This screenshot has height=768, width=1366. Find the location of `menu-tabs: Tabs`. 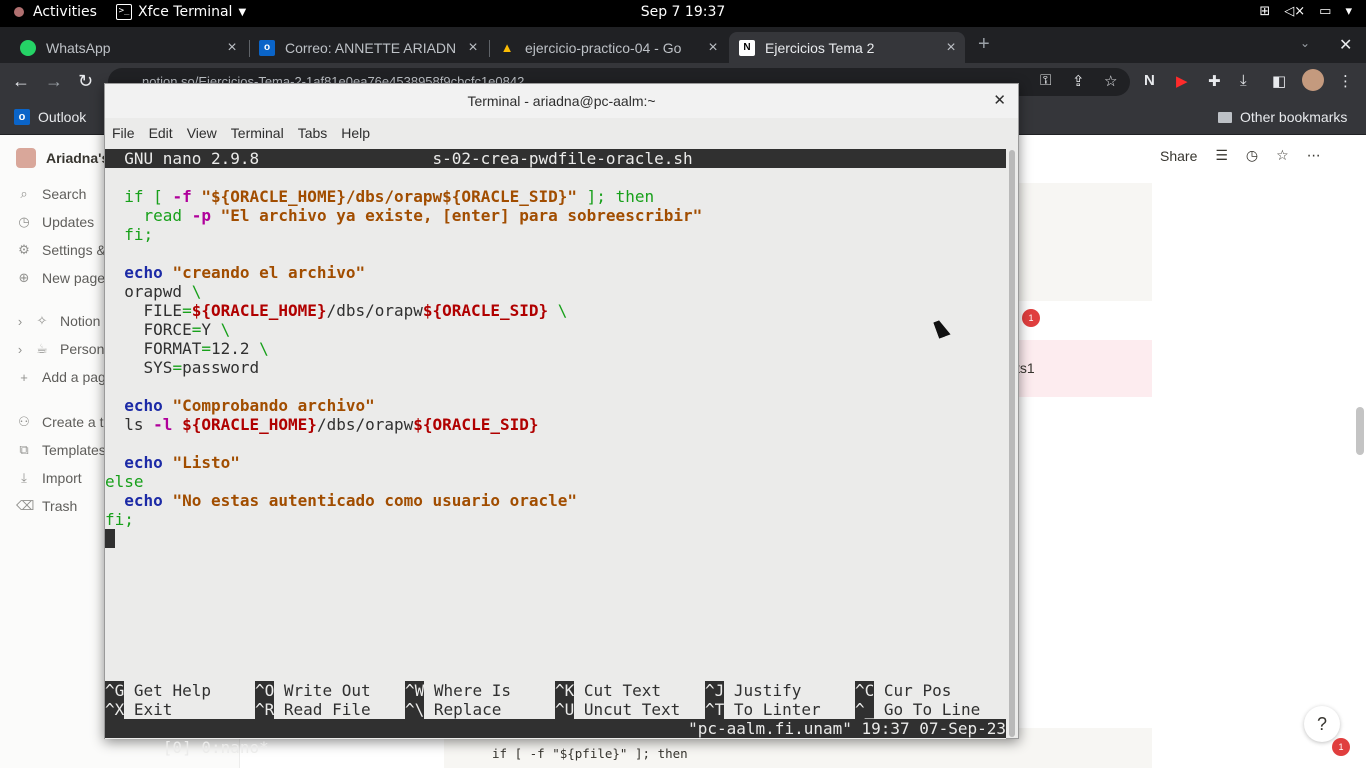

menu-tabs: Tabs is located at coordinates (313, 134).